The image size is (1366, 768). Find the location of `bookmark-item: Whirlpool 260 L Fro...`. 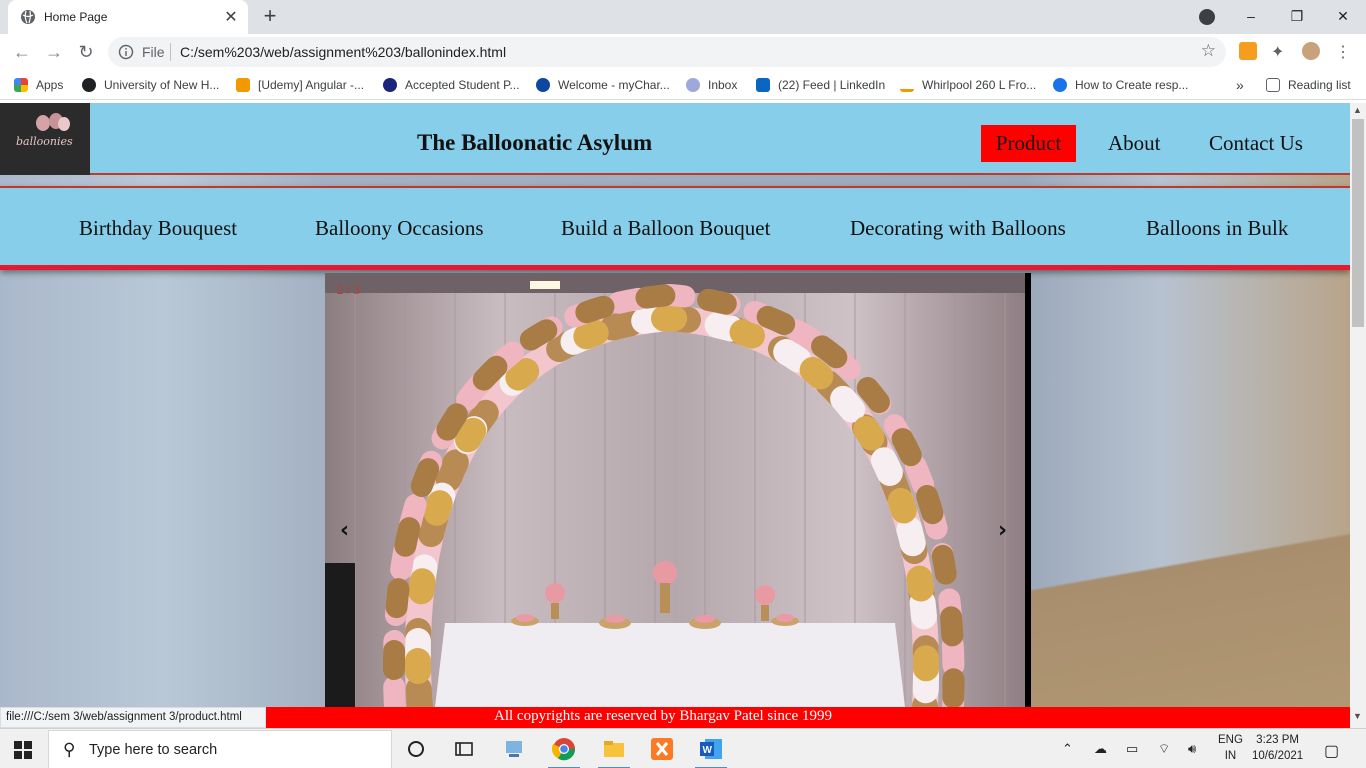

bookmark-item: Whirlpool 260 L Fro... is located at coordinates (968, 85).